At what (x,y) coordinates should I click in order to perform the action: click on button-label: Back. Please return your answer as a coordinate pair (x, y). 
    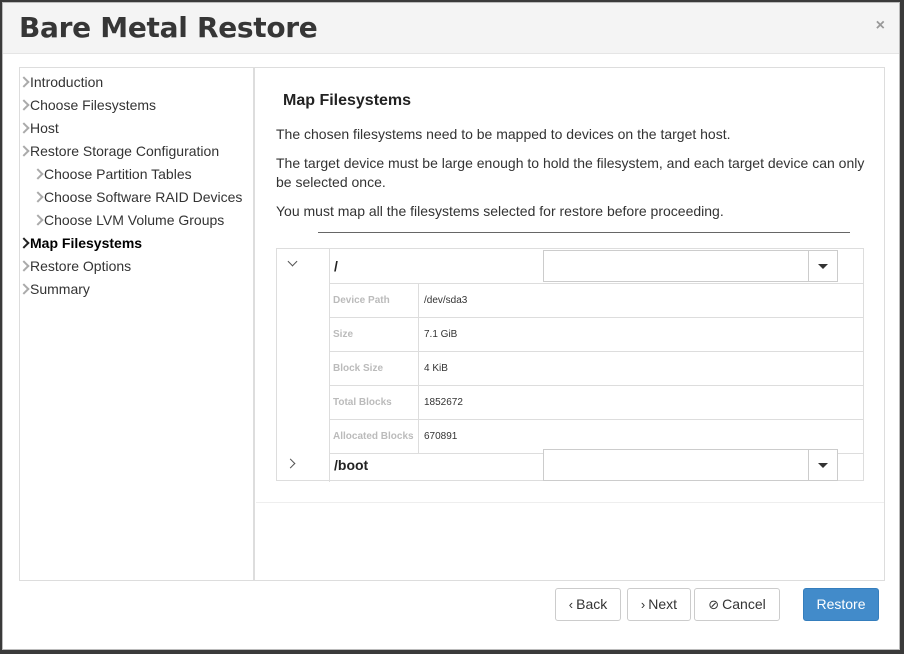
    Looking at the image, I should click on (592, 604).